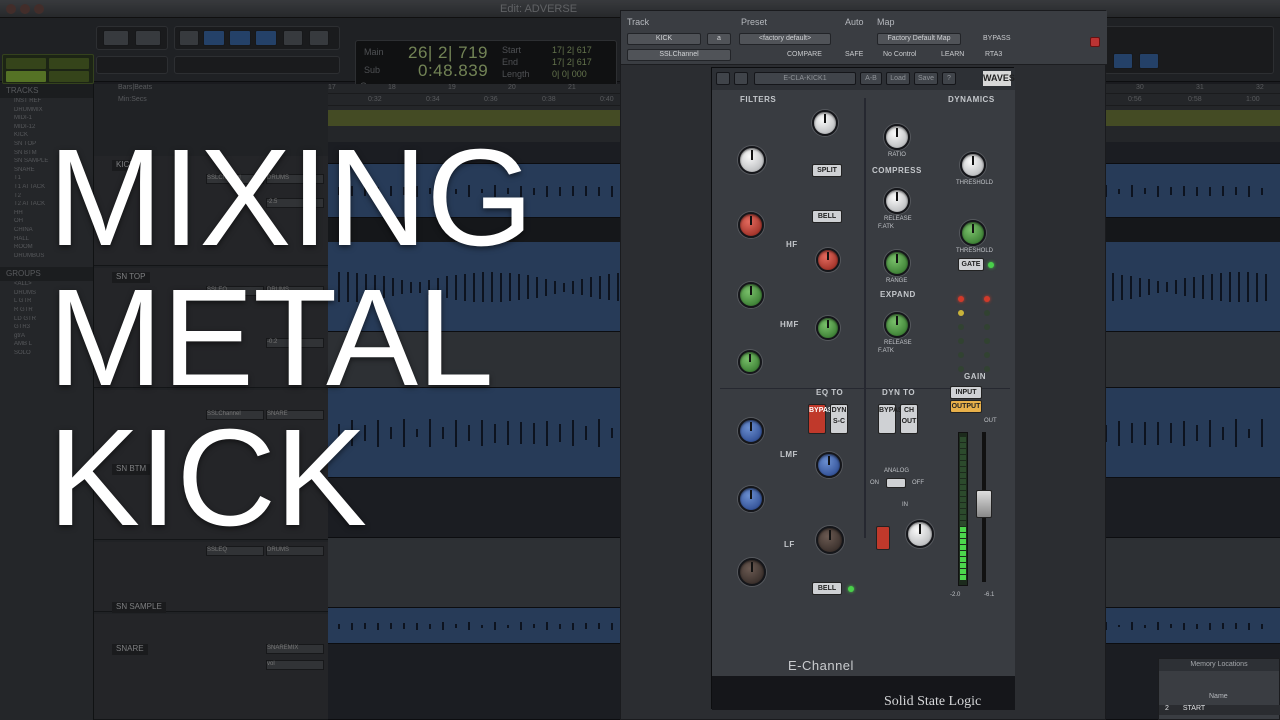 Image resolution: width=1280 pixels, height=720 pixels. Describe the element at coordinates (828, 260) in the screenshot. I see `hf-freq-knob` at that location.